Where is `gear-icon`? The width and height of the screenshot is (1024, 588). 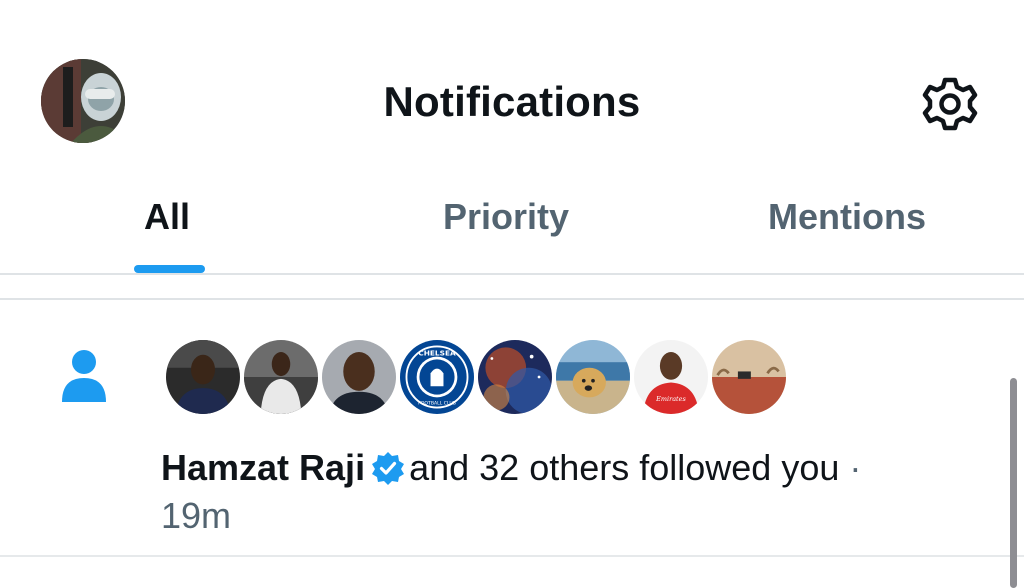 gear-icon is located at coordinates (950, 104).